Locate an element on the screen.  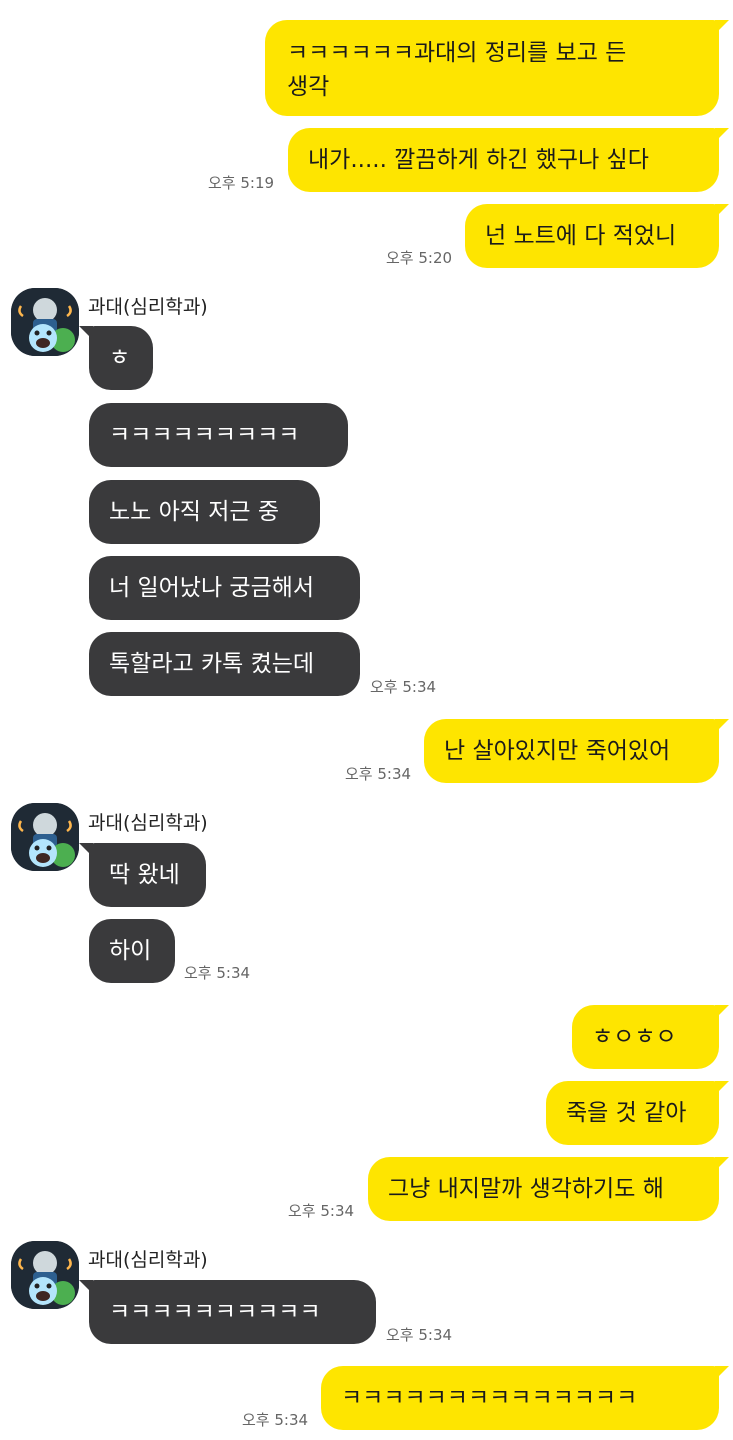
message-timestamp: 오후 5:20 is located at coordinates (419, 258).